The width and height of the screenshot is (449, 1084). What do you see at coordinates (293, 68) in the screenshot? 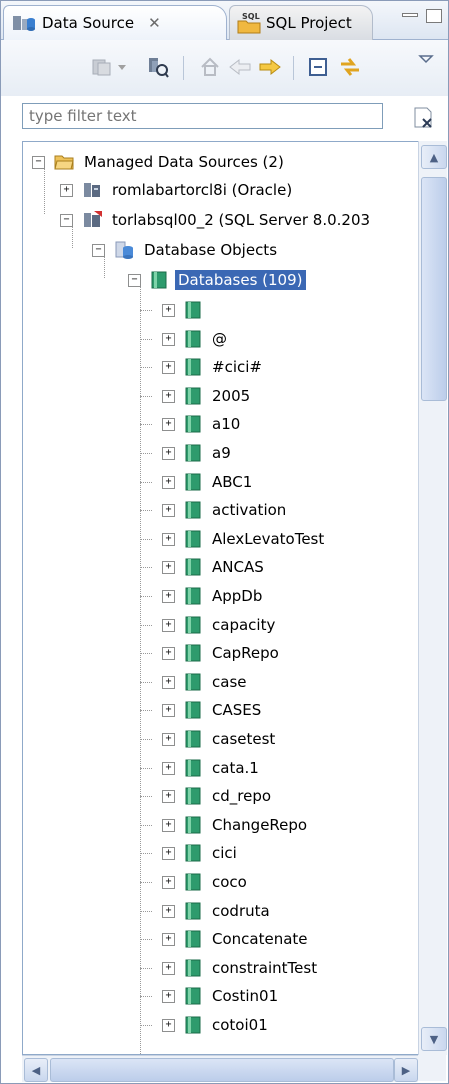
I see `toolbar-separator` at bounding box center [293, 68].